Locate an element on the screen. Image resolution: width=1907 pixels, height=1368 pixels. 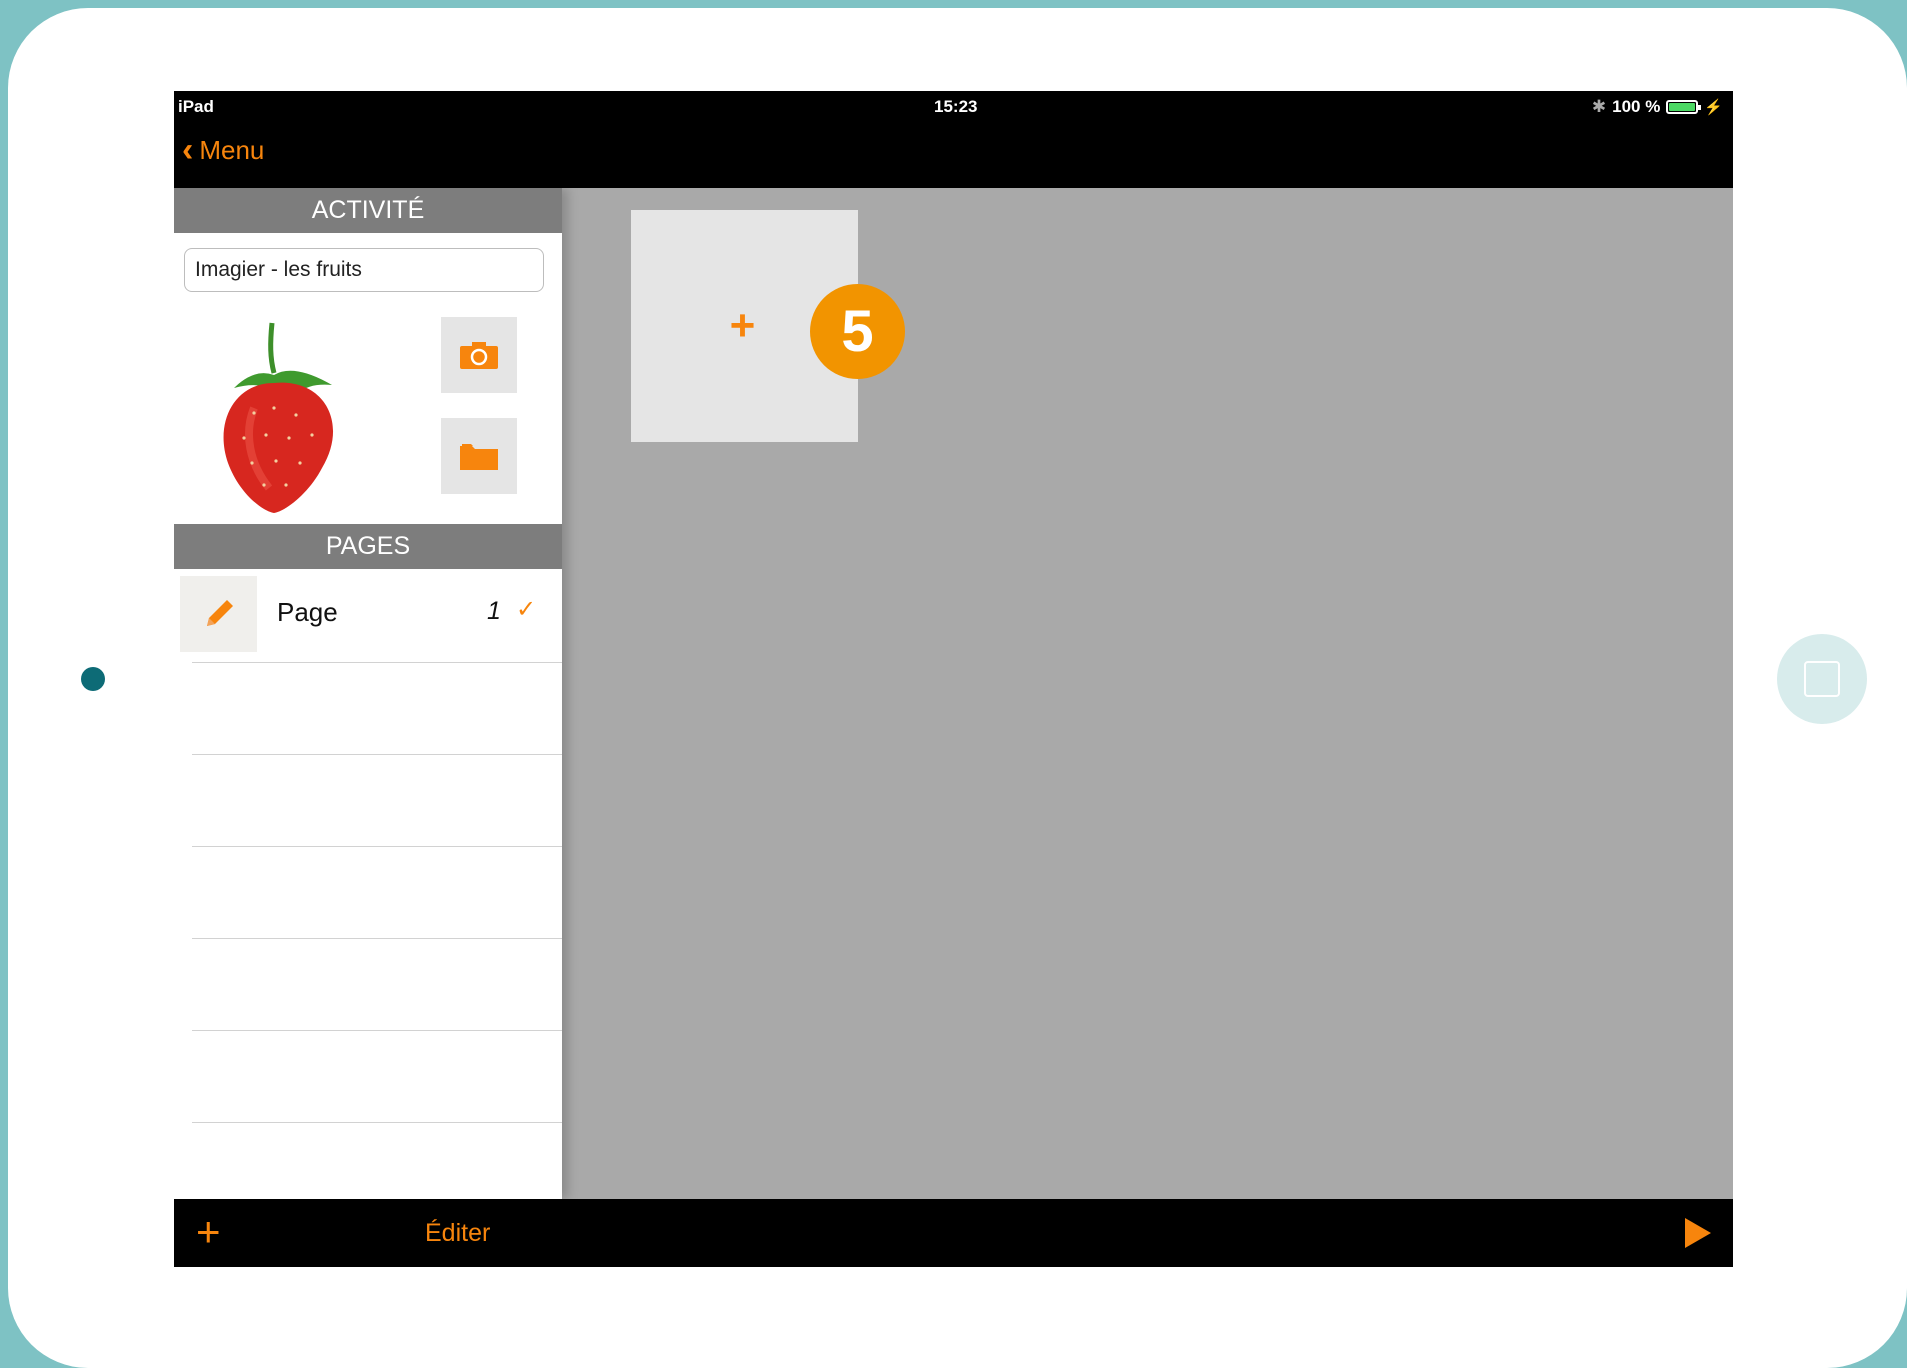
edit-page-button is located at coordinates (218, 614).